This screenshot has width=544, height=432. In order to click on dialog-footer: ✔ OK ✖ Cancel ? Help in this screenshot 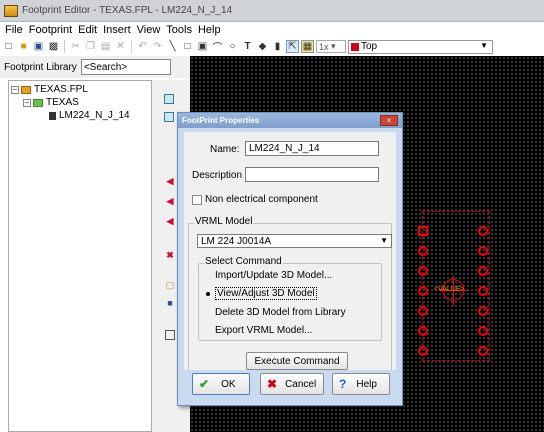, I will do `click(290, 383)`.